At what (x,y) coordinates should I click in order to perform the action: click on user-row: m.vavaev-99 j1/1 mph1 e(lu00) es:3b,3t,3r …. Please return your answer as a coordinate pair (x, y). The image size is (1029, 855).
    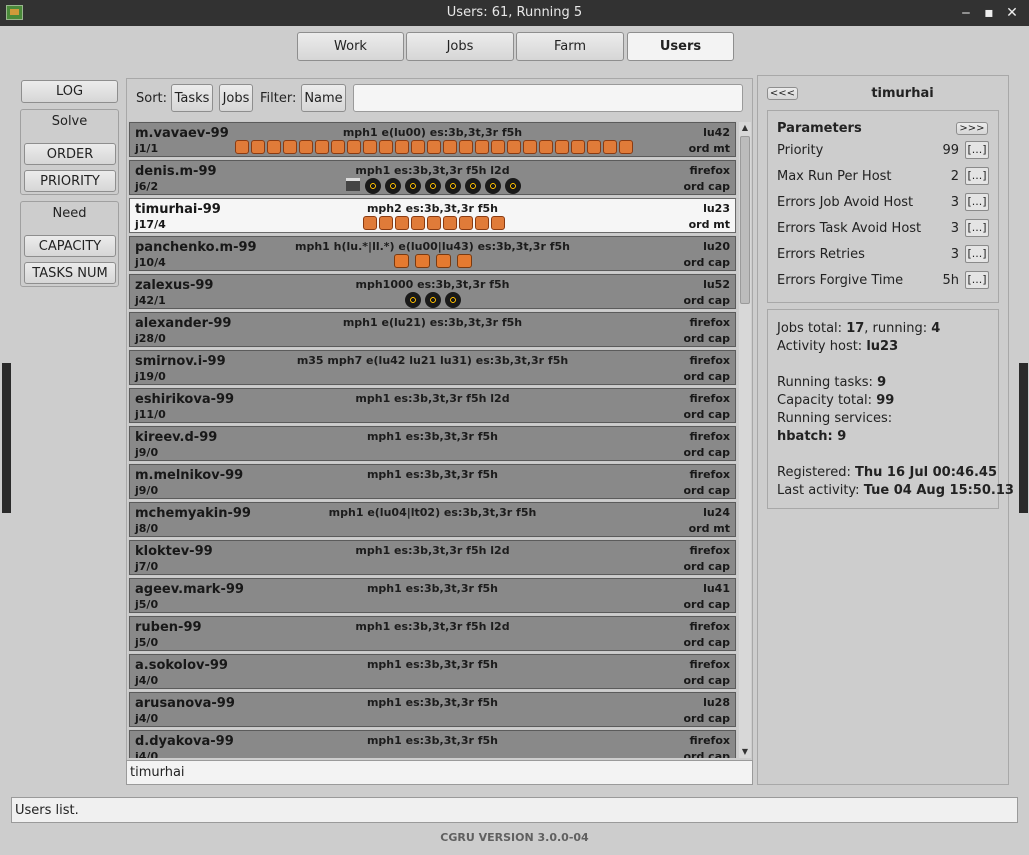
    Looking at the image, I should click on (432, 139).